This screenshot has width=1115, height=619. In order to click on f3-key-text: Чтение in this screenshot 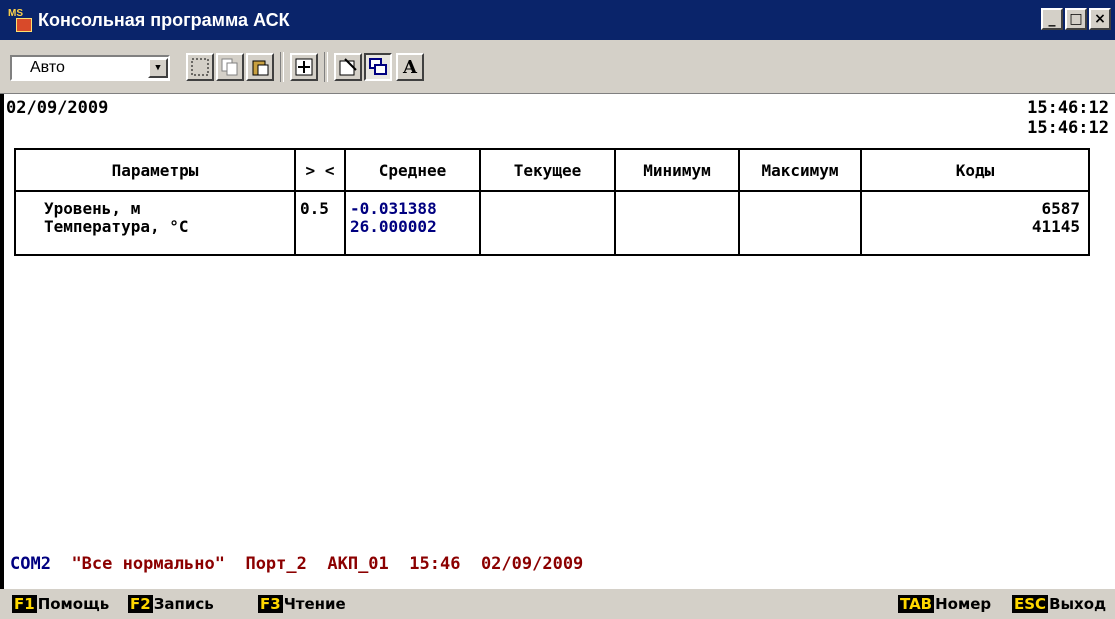, I will do `click(314, 604)`.